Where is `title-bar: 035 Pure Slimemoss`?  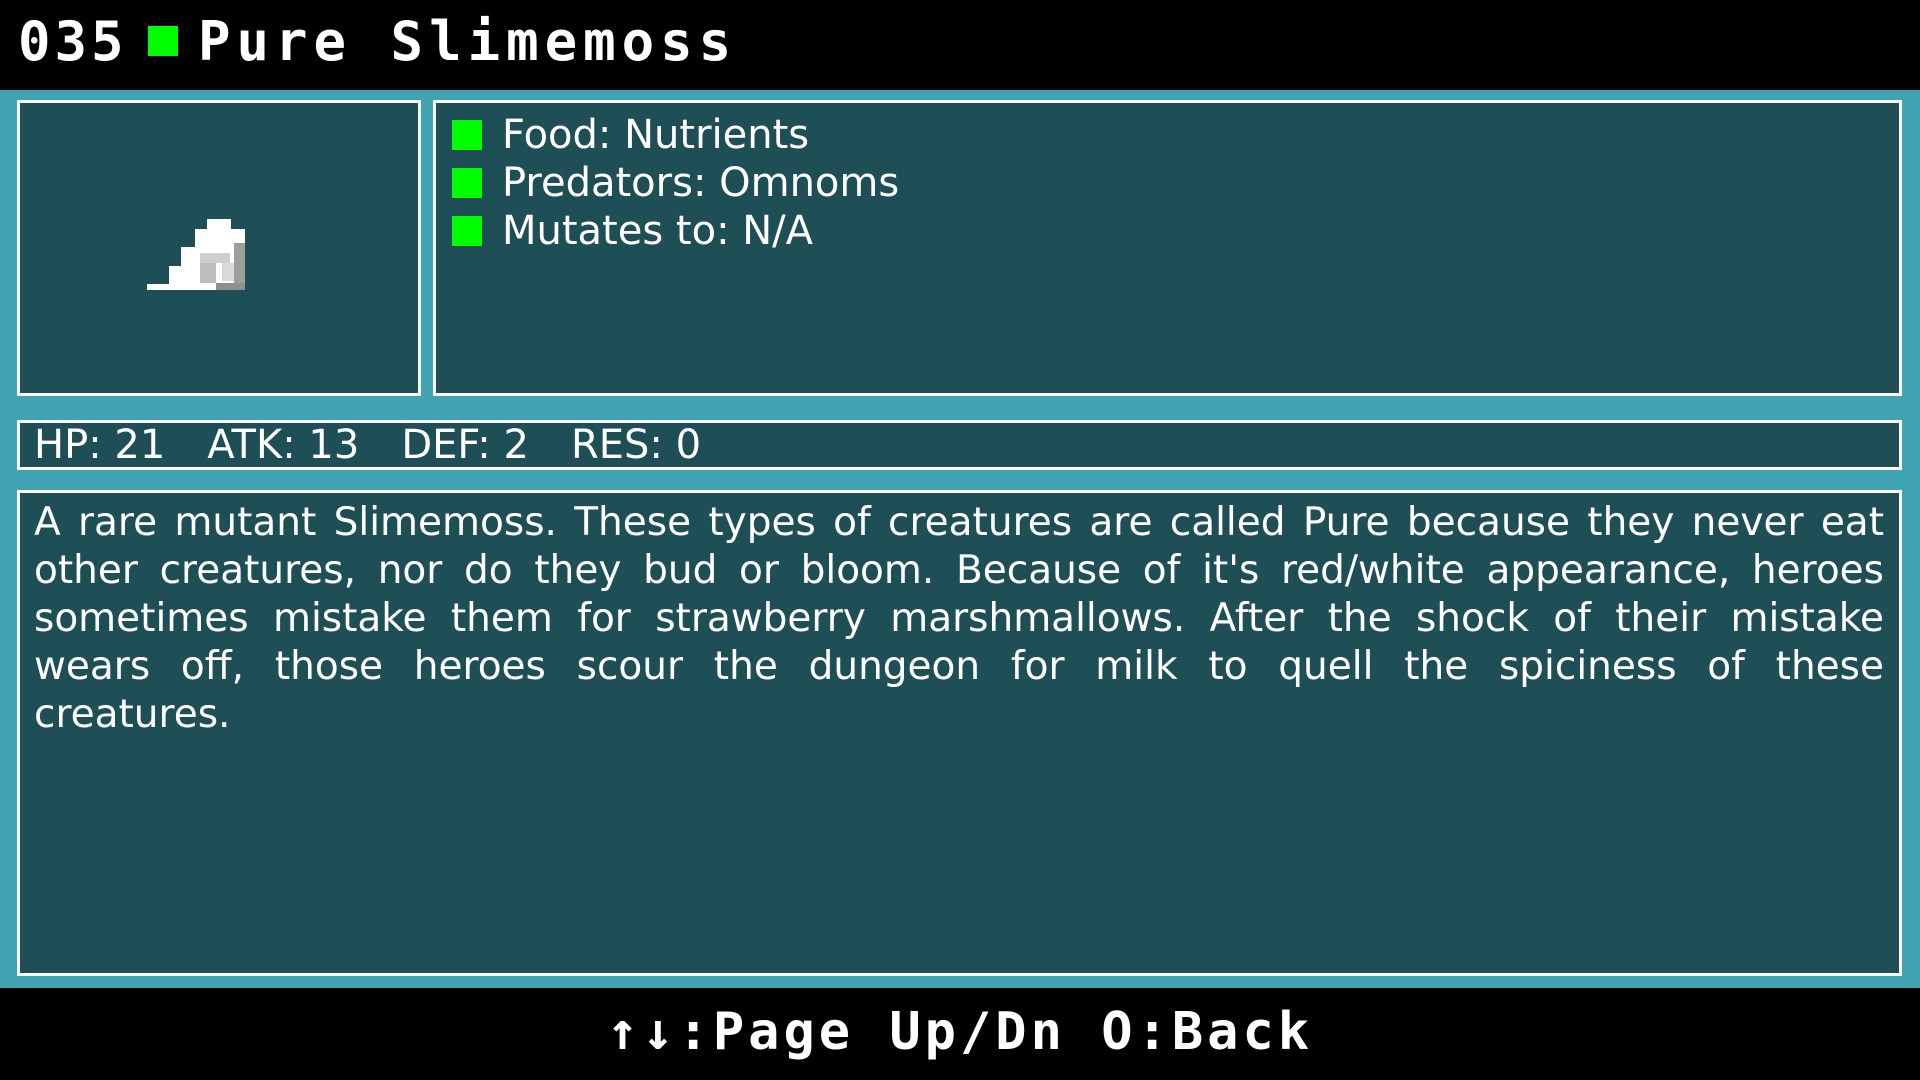 title-bar: 035 Pure Slimemoss is located at coordinates (960, 45).